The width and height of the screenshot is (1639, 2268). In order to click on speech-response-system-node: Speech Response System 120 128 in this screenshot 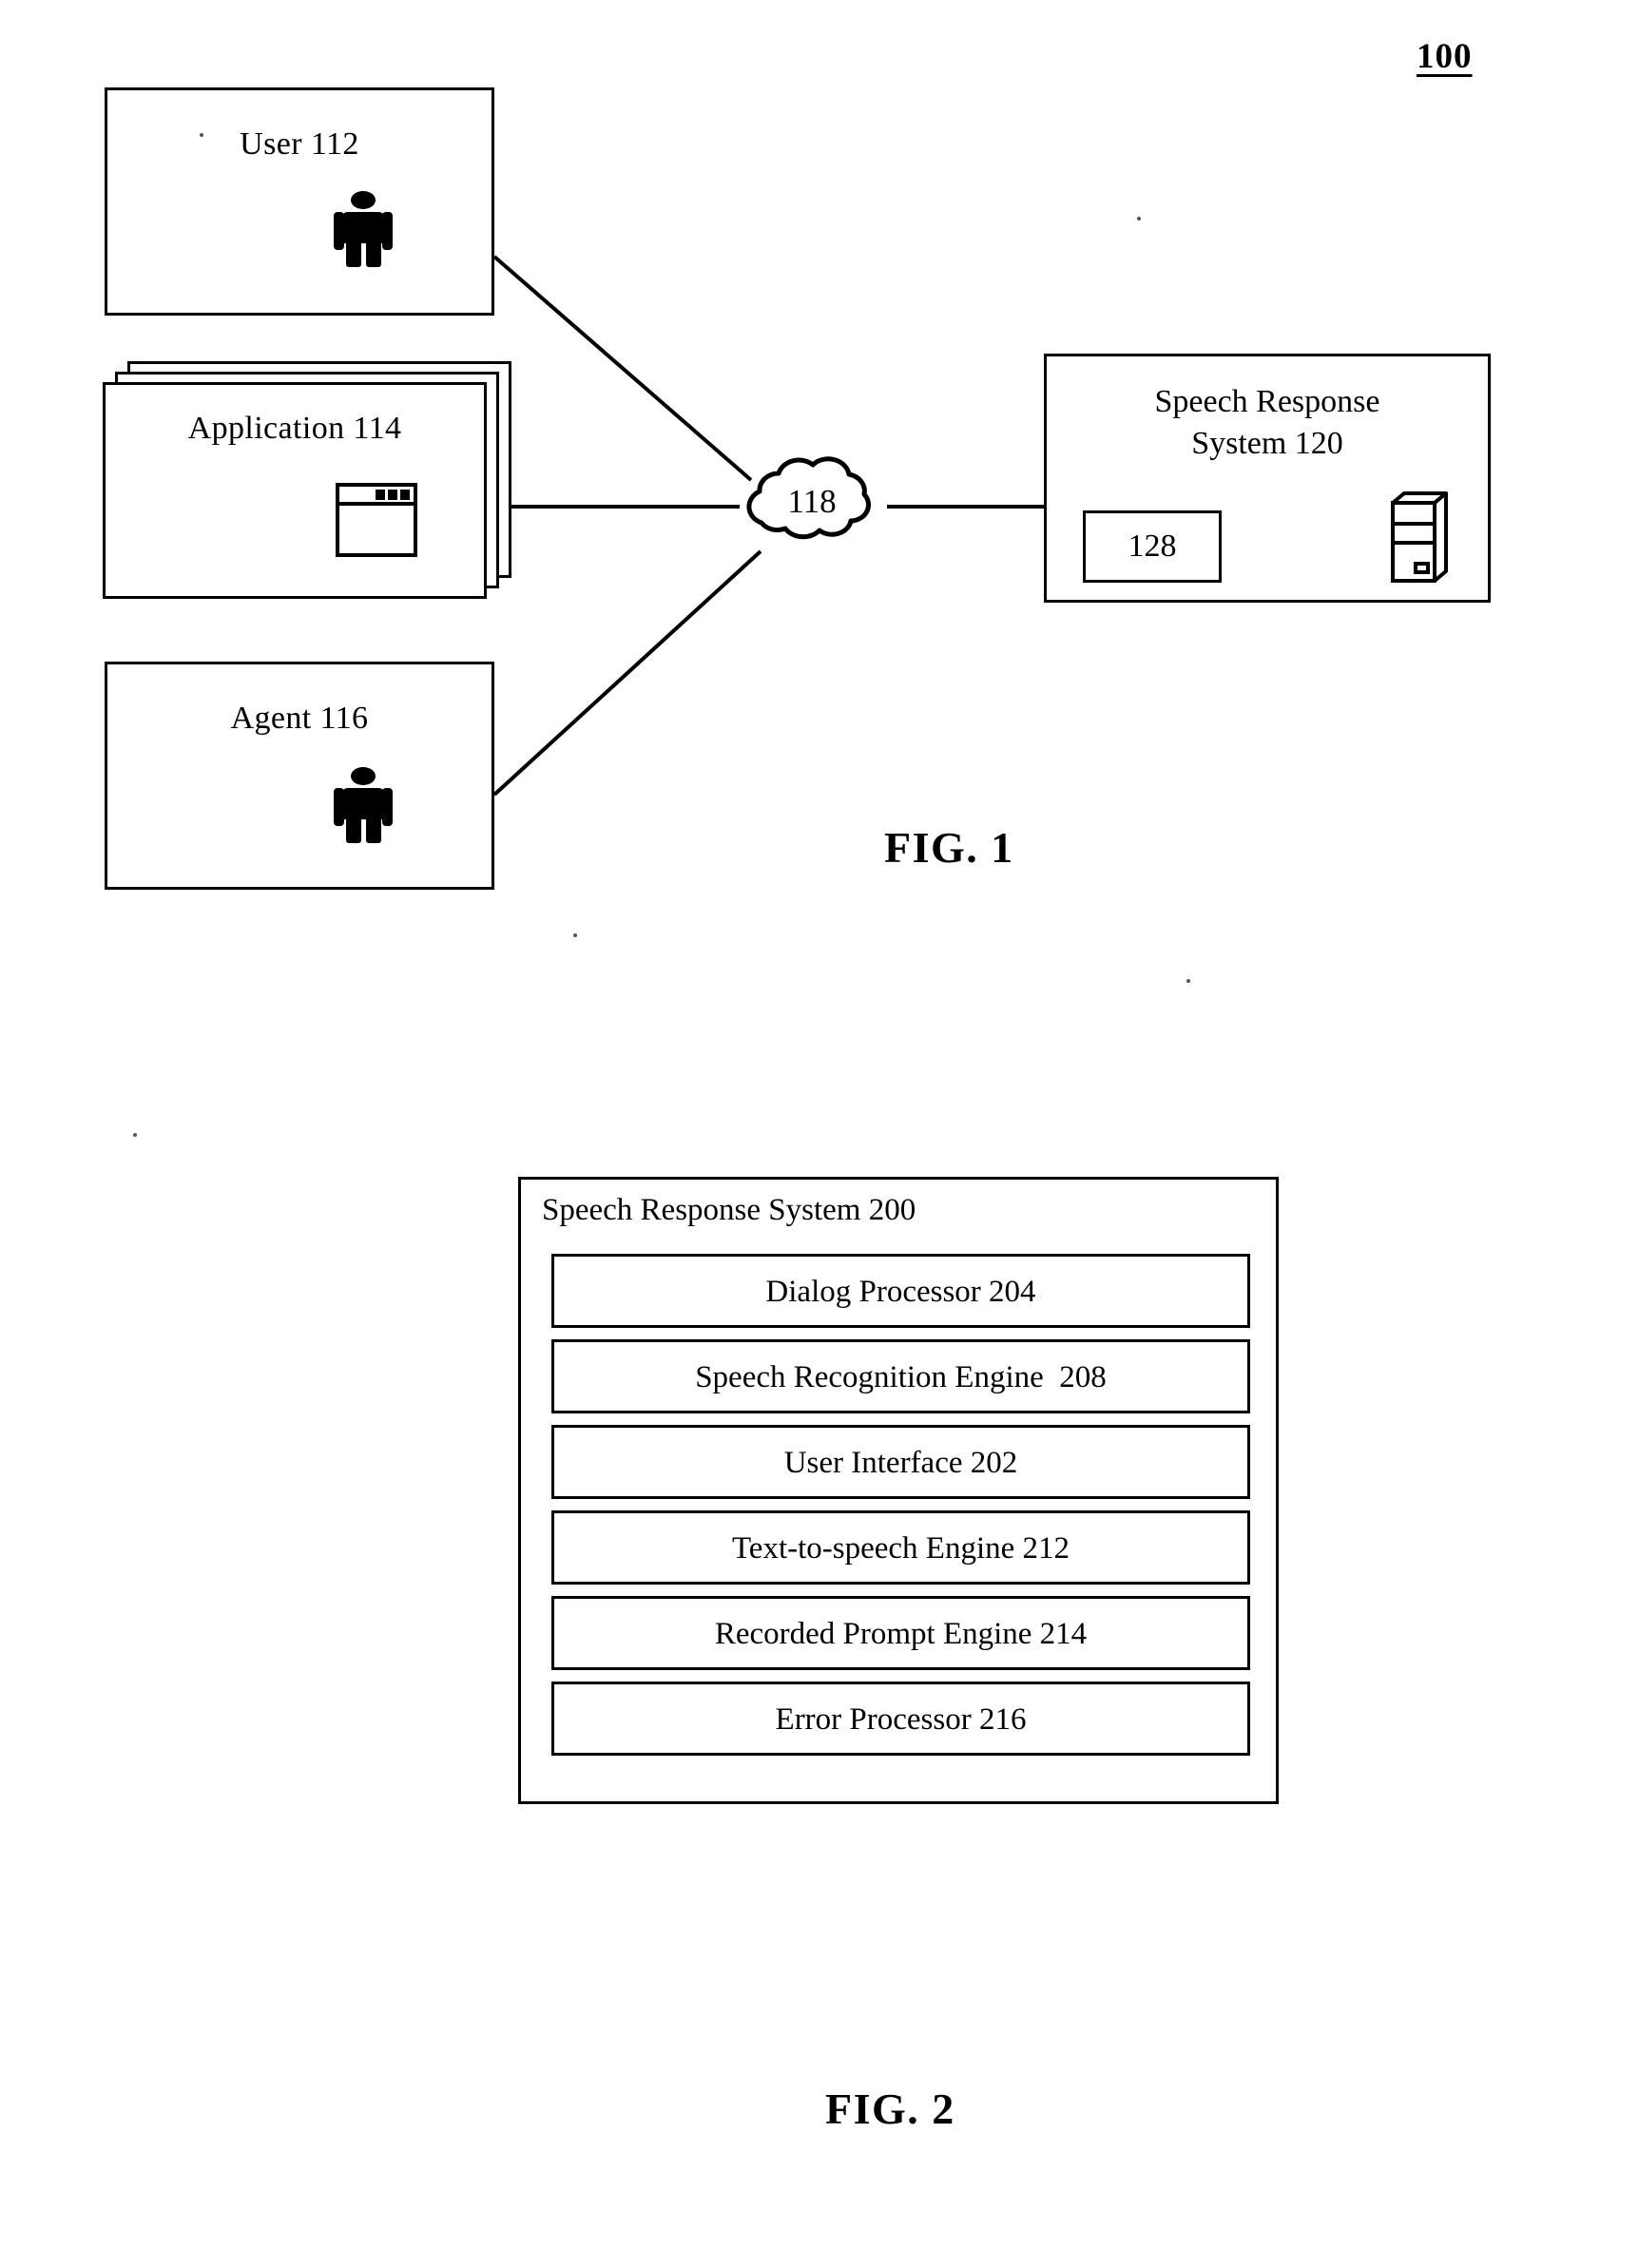, I will do `click(1267, 478)`.